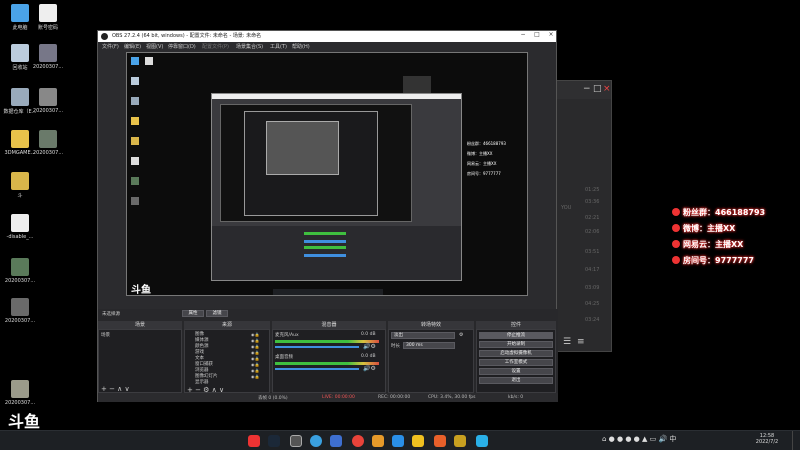 The image size is (800, 450). What do you see at coordinates (140, 325) in the screenshot?
I see `scenes-panel-header: 场景` at bounding box center [140, 325].